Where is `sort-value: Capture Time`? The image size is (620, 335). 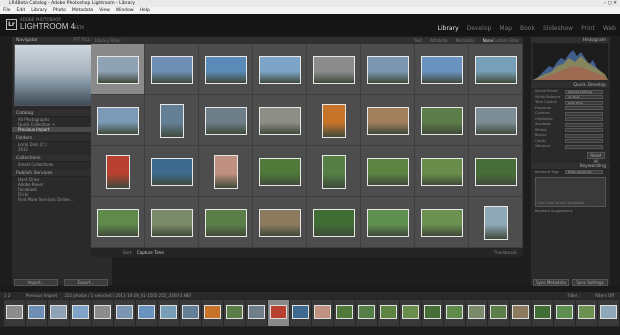 sort-value: Capture Time is located at coordinates (150, 252).